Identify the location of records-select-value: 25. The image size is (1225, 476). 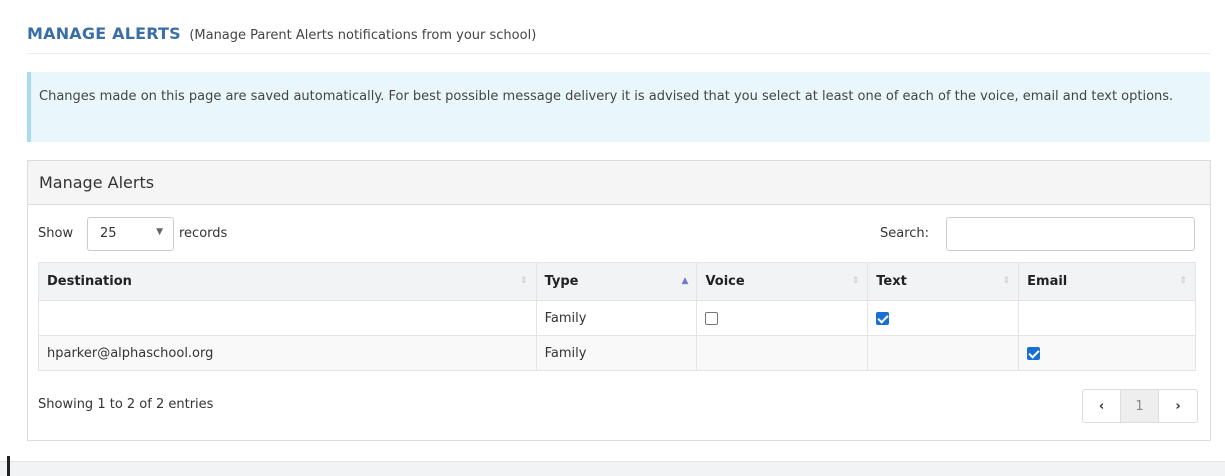
(108, 233).